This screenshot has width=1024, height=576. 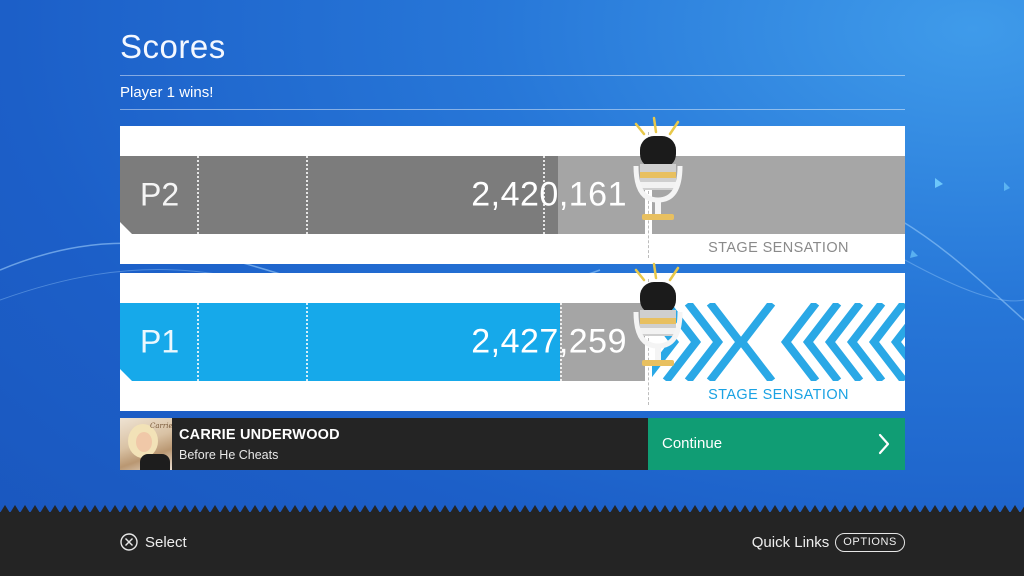 What do you see at coordinates (884, 444) in the screenshot?
I see `chevron-right-icon` at bounding box center [884, 444].